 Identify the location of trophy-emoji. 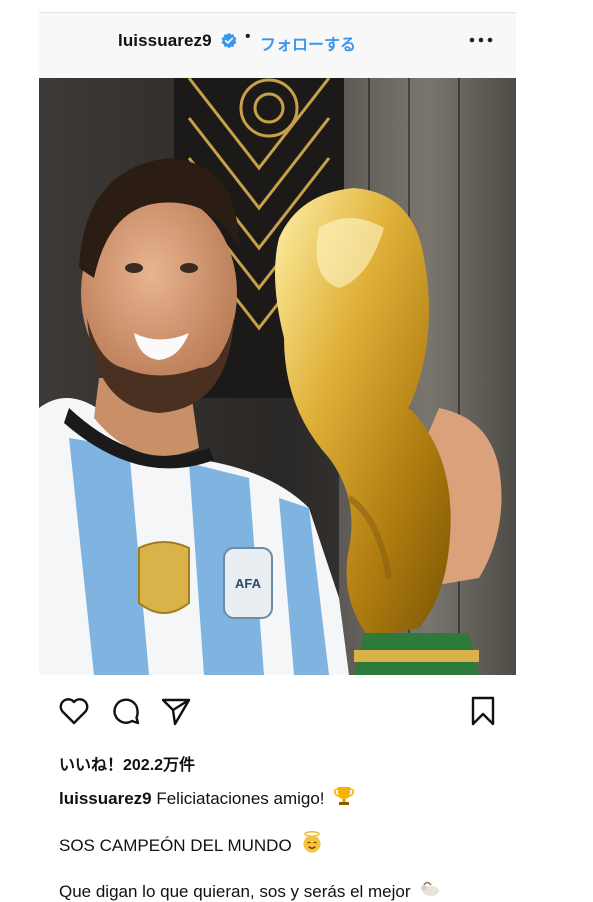
(344, 796).